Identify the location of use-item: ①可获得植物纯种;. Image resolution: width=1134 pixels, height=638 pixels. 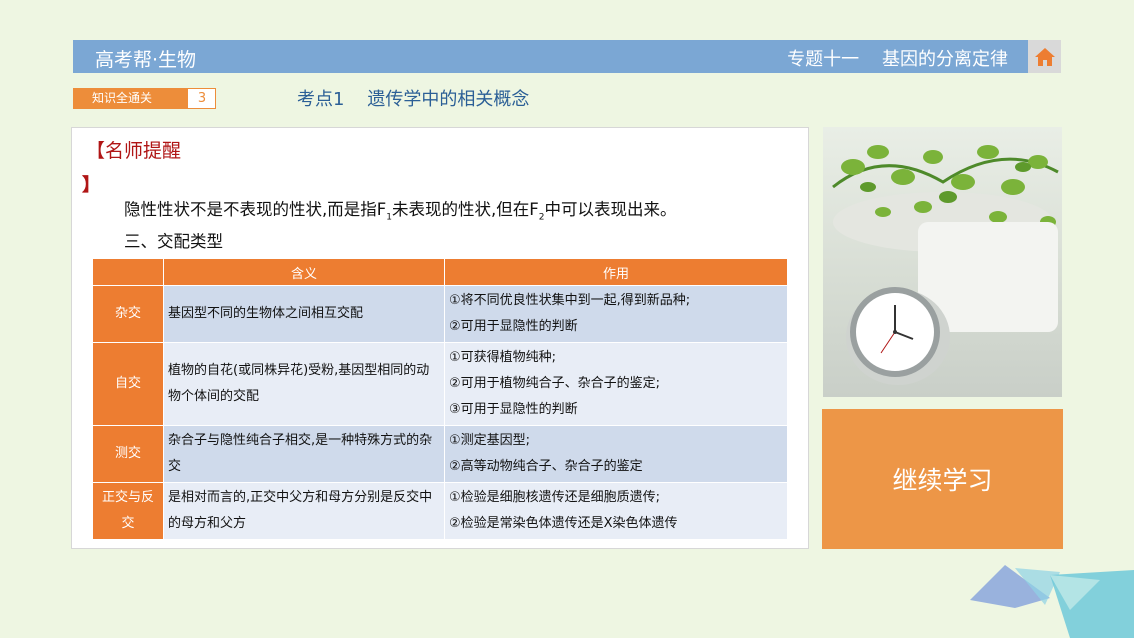
(503, 357).